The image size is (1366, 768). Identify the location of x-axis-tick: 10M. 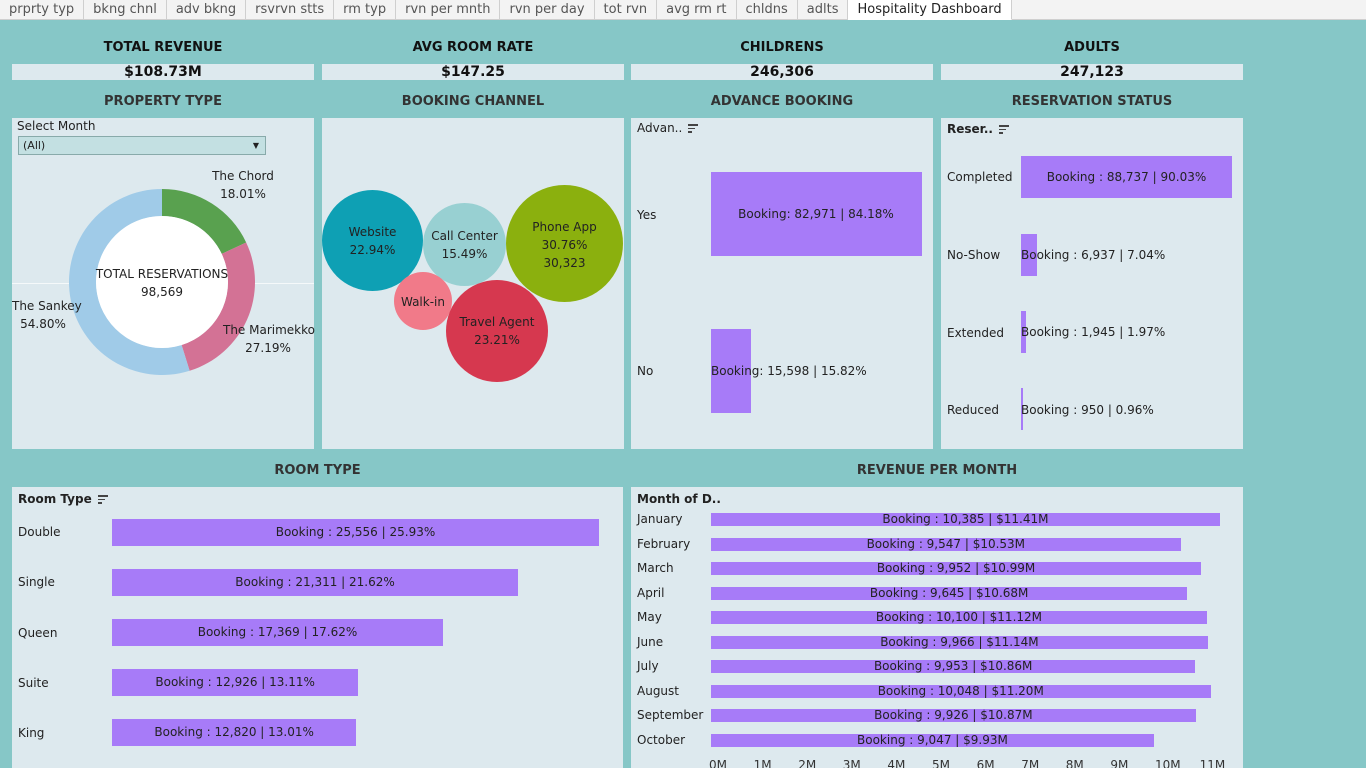
(1168, 763).